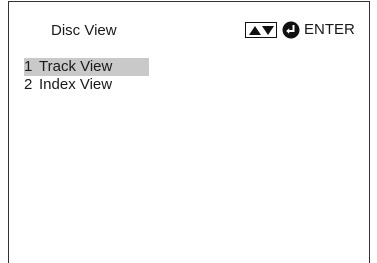  What do you see at coordinates (124, 85) in the screenshot?
I see `menu-item-index-view: 2 Index View` at bounding box center [124, 85].